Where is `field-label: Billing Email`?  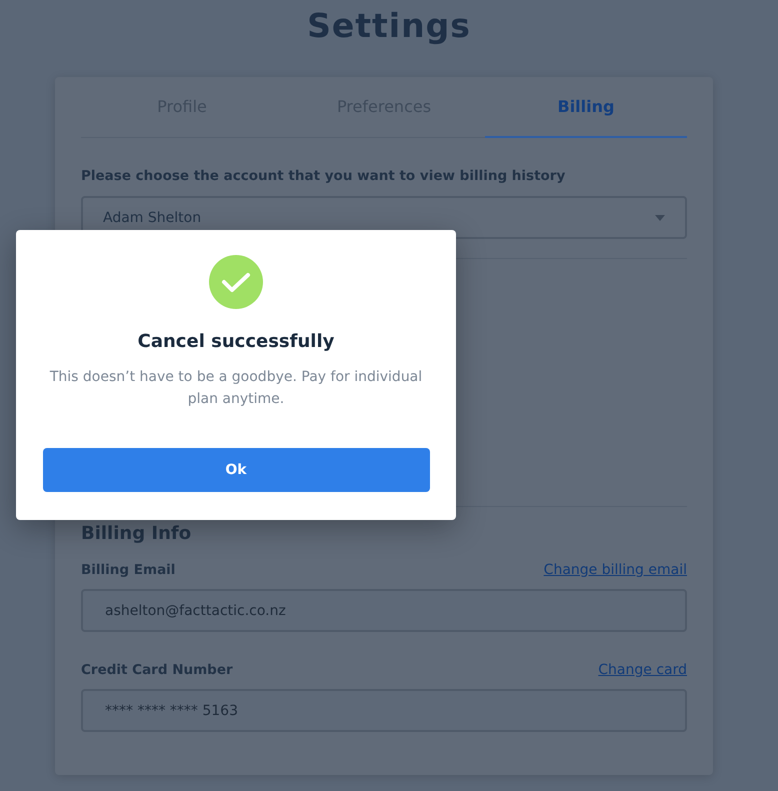 field-label: Billing Email is located at coordinates (128, 570).